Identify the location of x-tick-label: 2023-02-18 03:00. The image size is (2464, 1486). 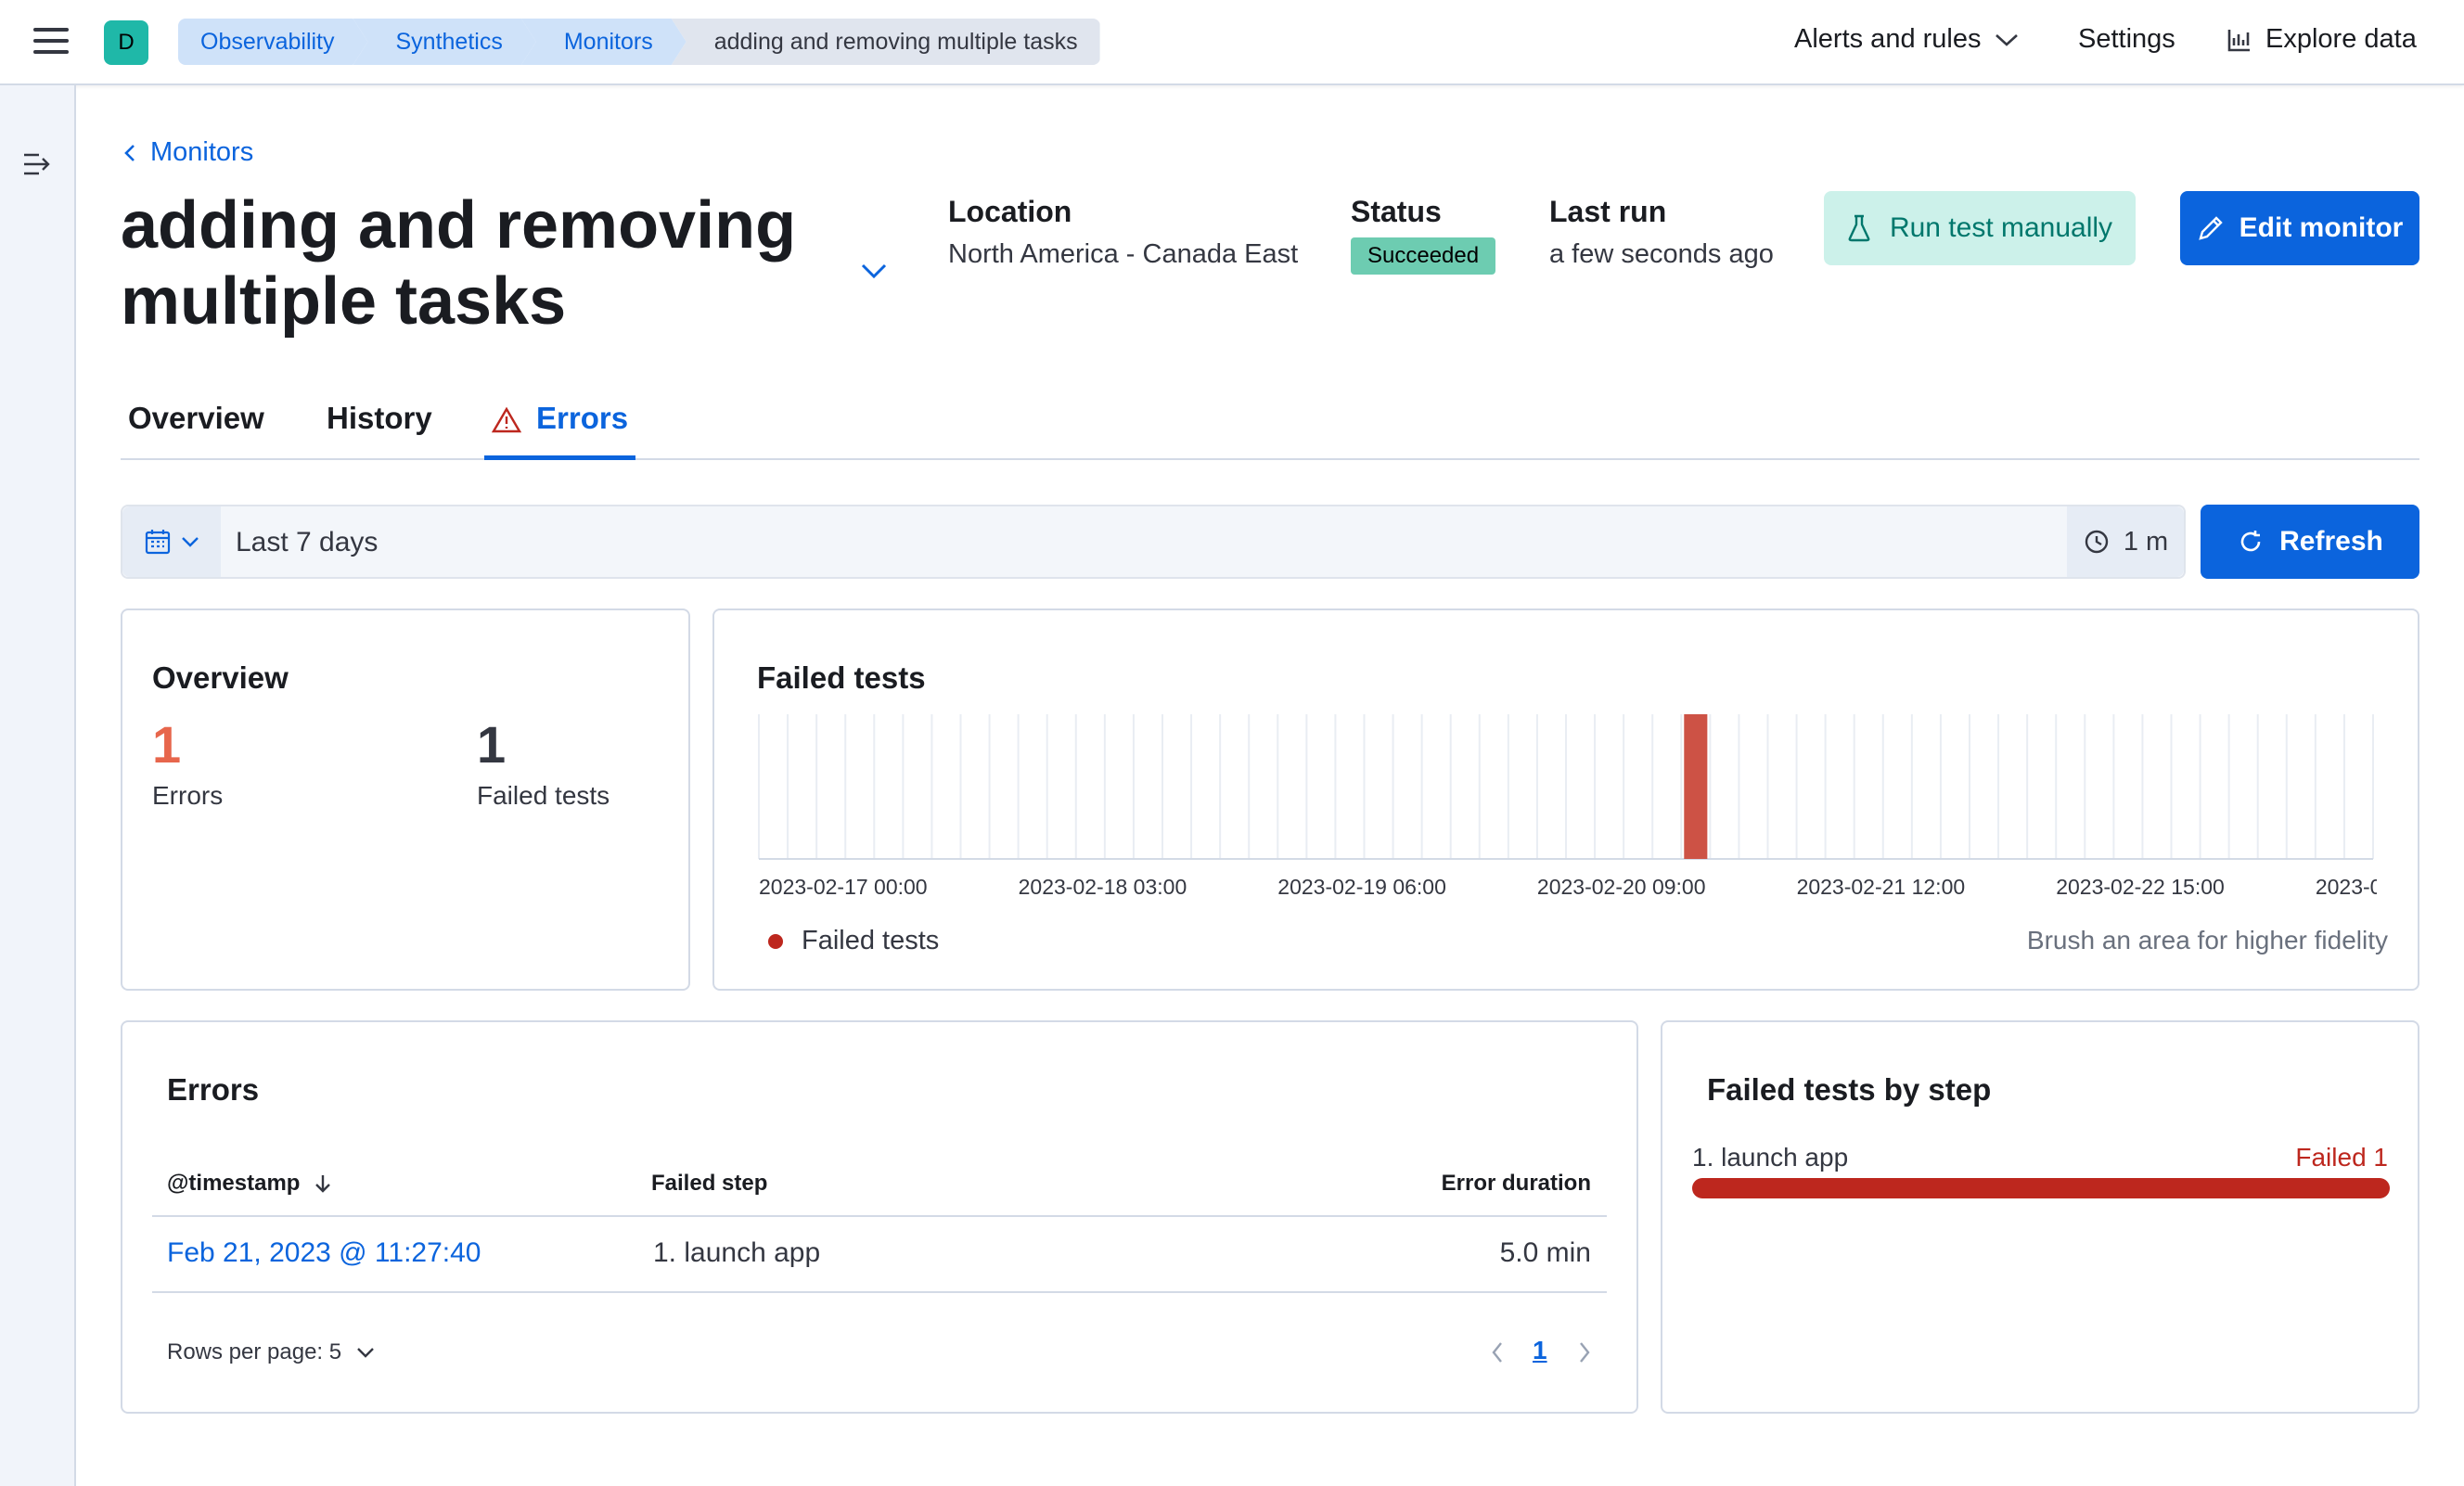
(1103, 887).